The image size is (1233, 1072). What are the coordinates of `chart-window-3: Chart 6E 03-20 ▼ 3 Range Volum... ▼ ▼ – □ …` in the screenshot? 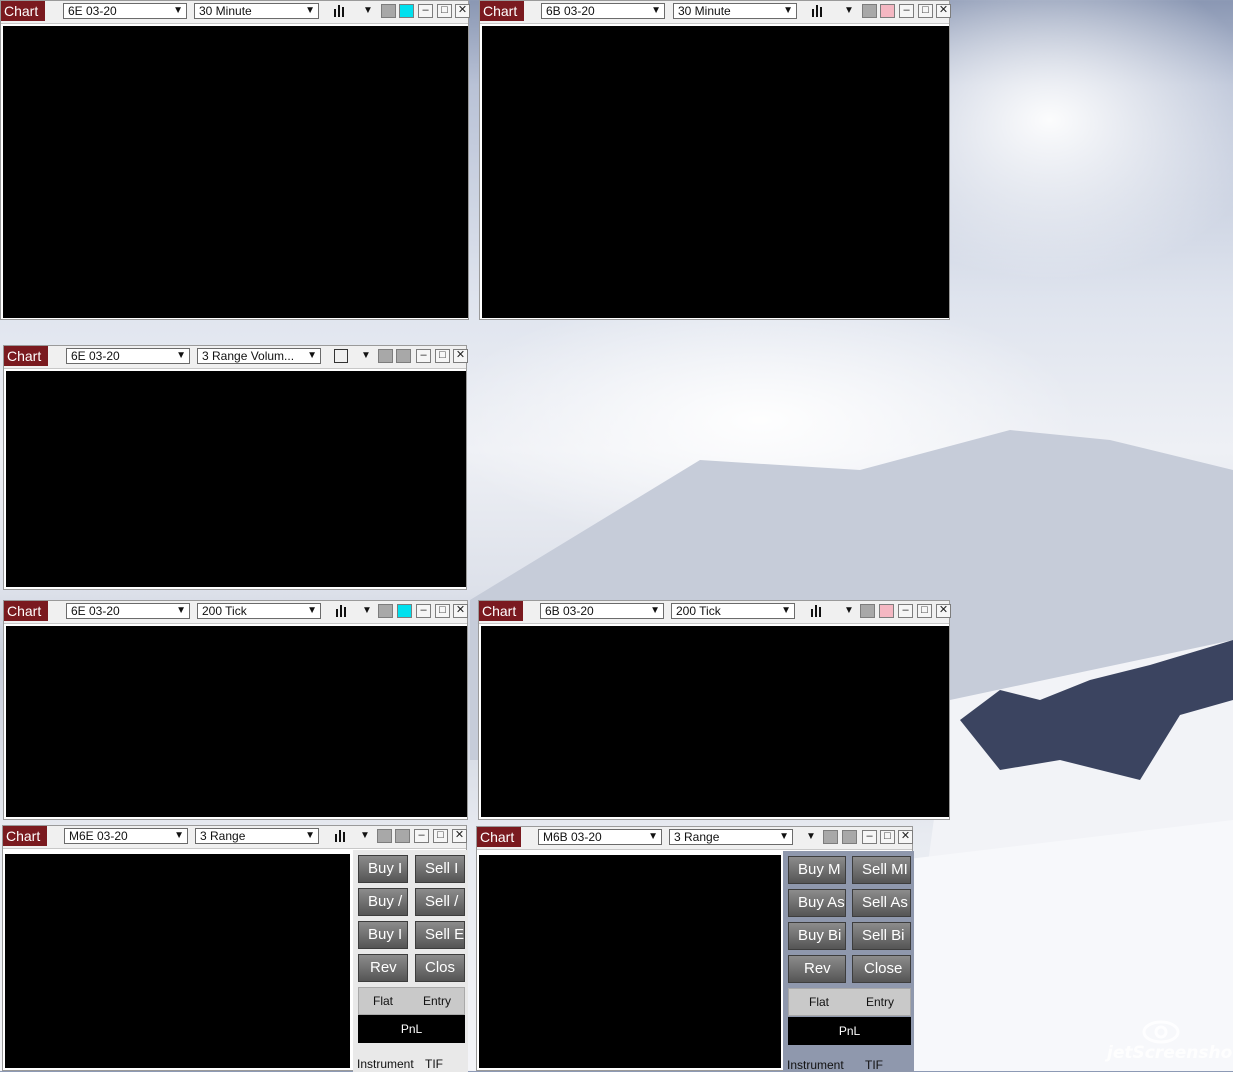 It's located at (235, 467).